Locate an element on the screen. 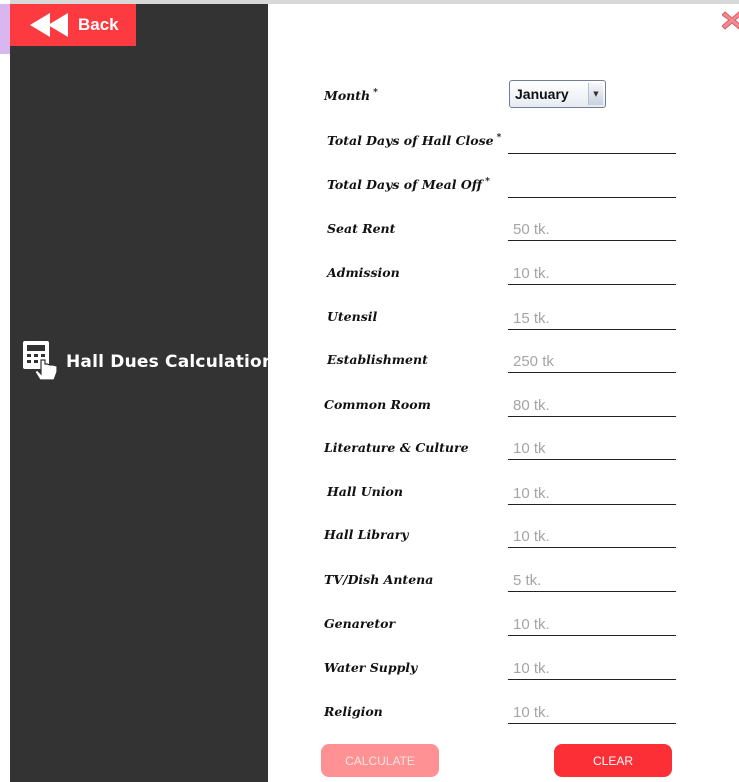  sidebar-title: Hall Dues Calculation is located at coordinates (148, 362).